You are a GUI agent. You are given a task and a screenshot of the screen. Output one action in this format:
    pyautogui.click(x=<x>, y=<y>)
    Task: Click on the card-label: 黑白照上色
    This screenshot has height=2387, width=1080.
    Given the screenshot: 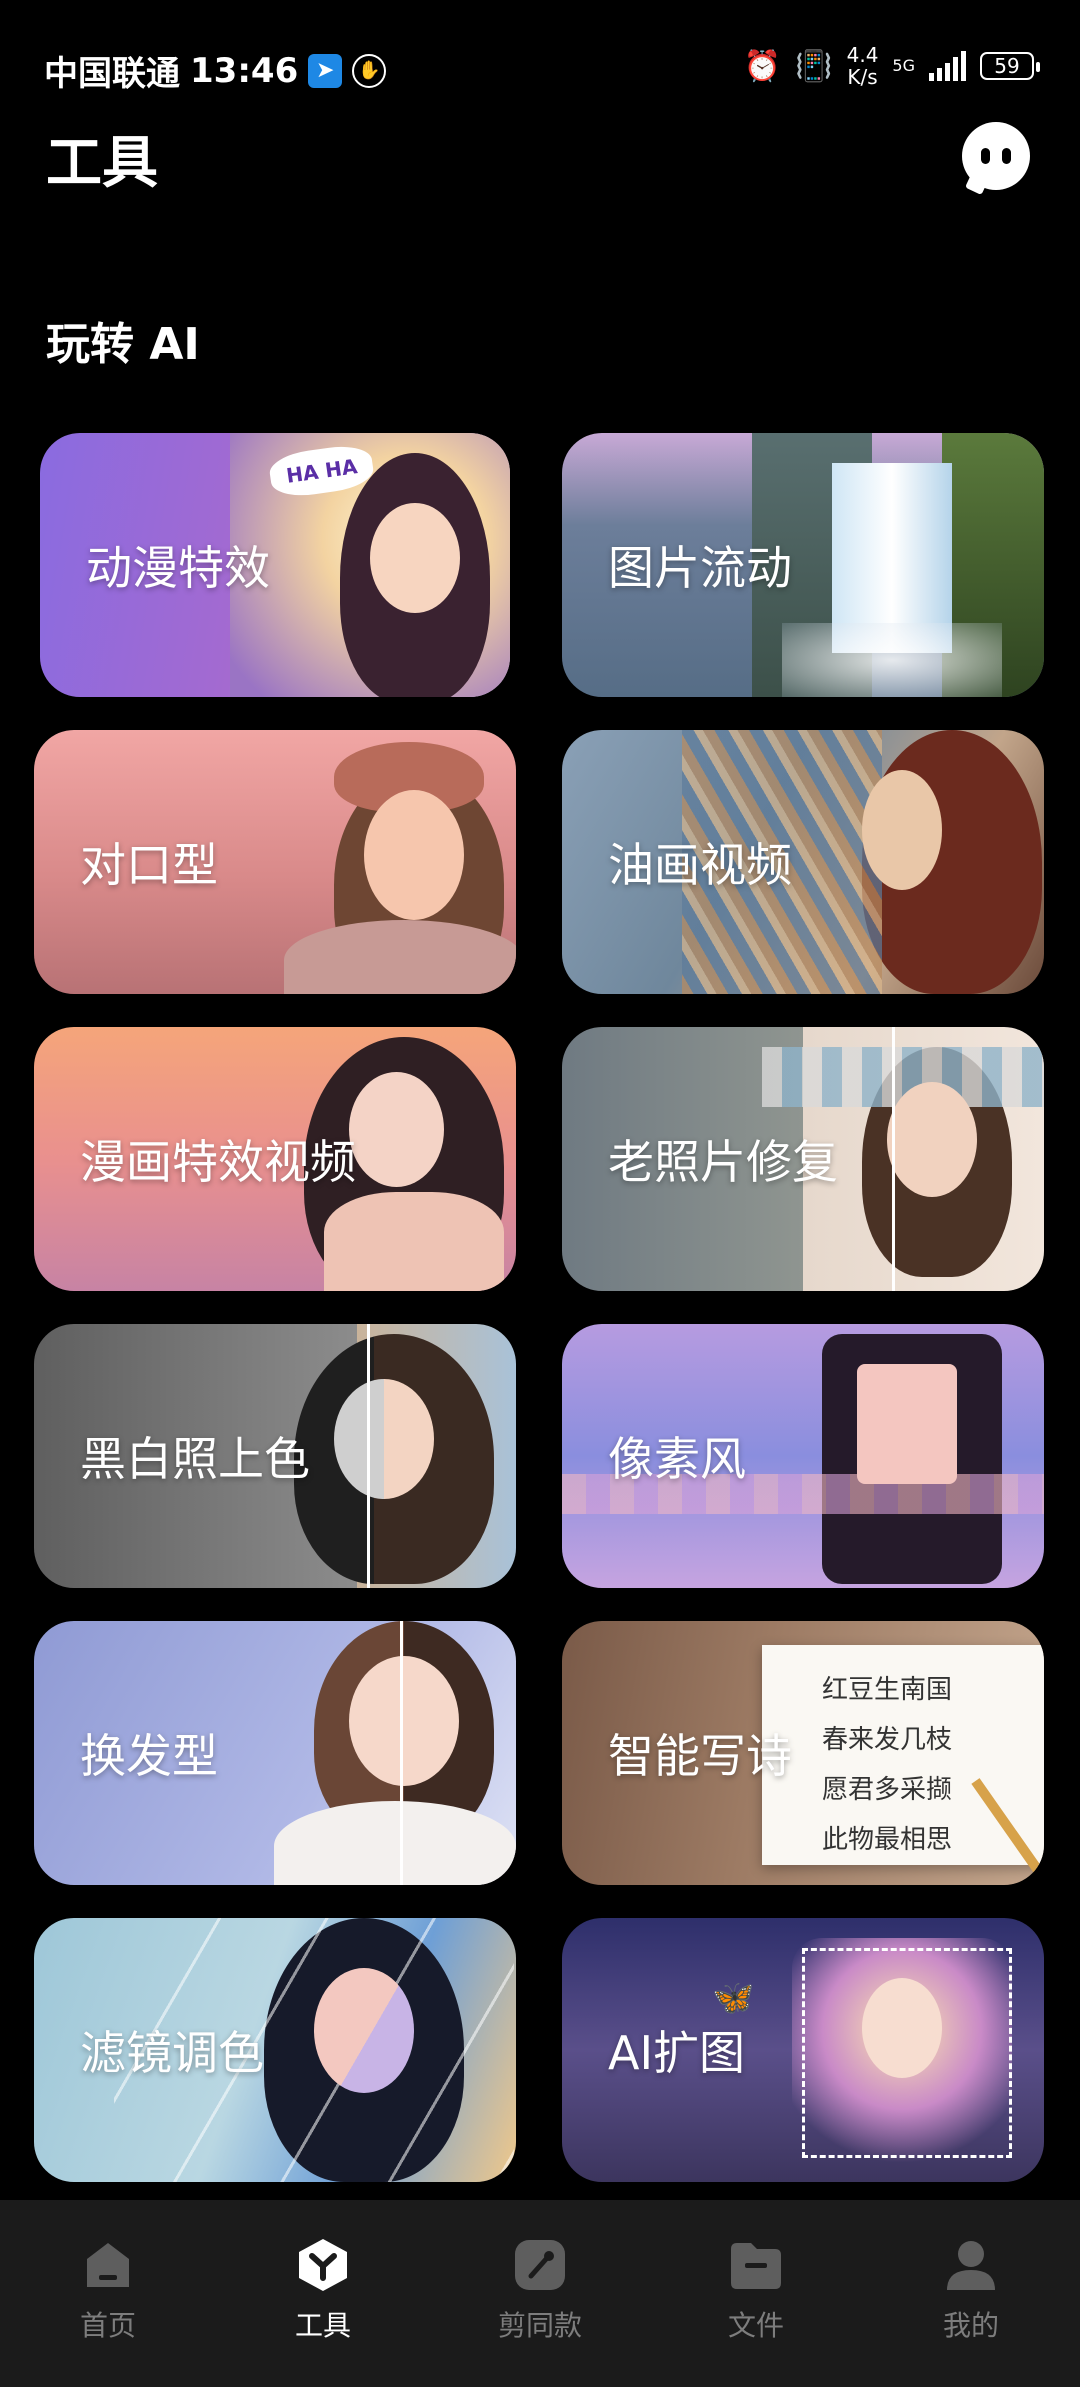 What is the action you would take?
    pyautogui.click(x=195, y=1459)
    